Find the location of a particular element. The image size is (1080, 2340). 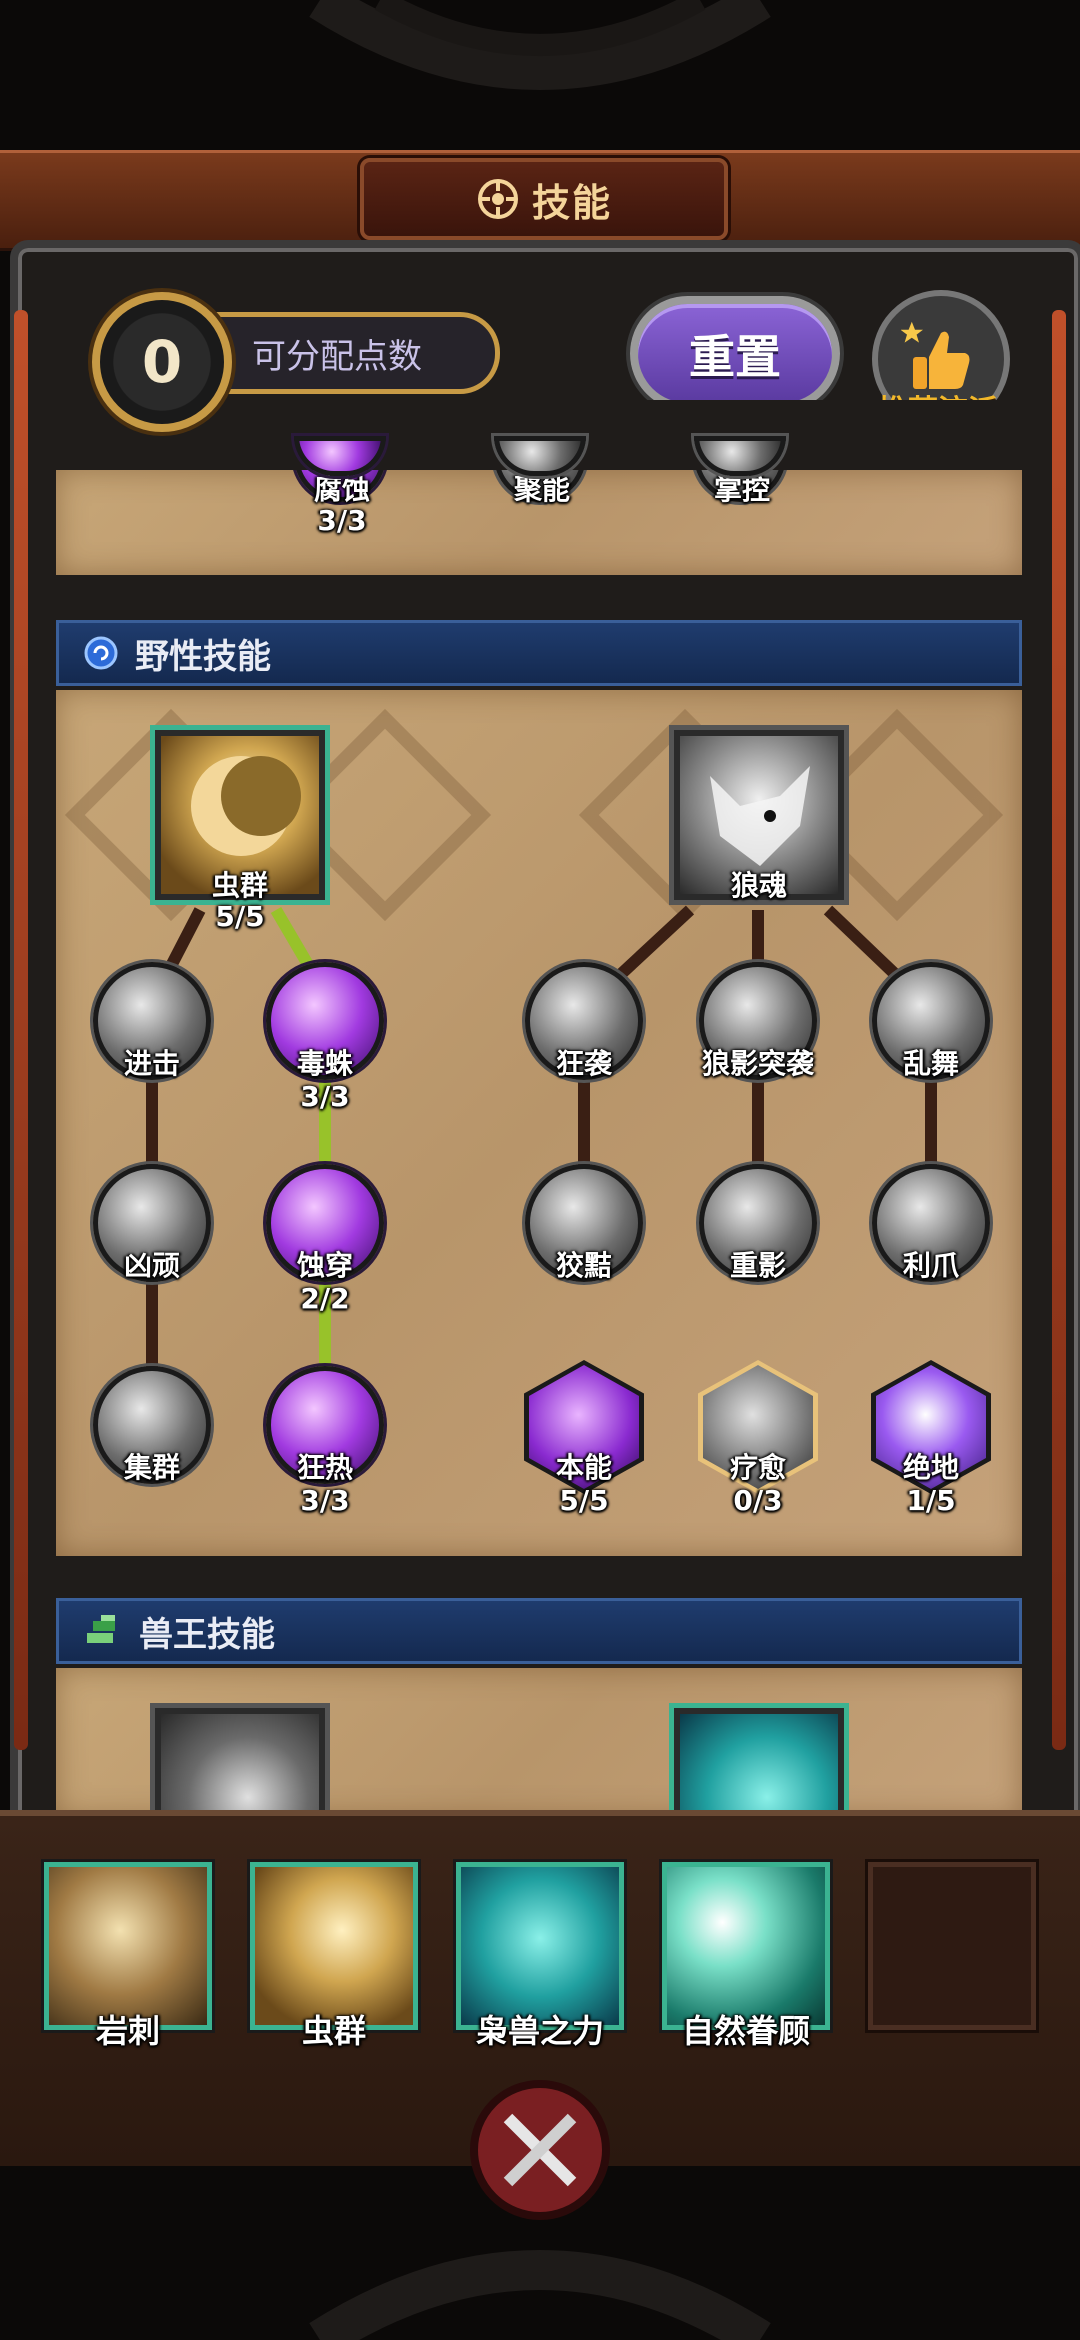

skill-node-eagle-gray is located at coordinates (240, 1763).